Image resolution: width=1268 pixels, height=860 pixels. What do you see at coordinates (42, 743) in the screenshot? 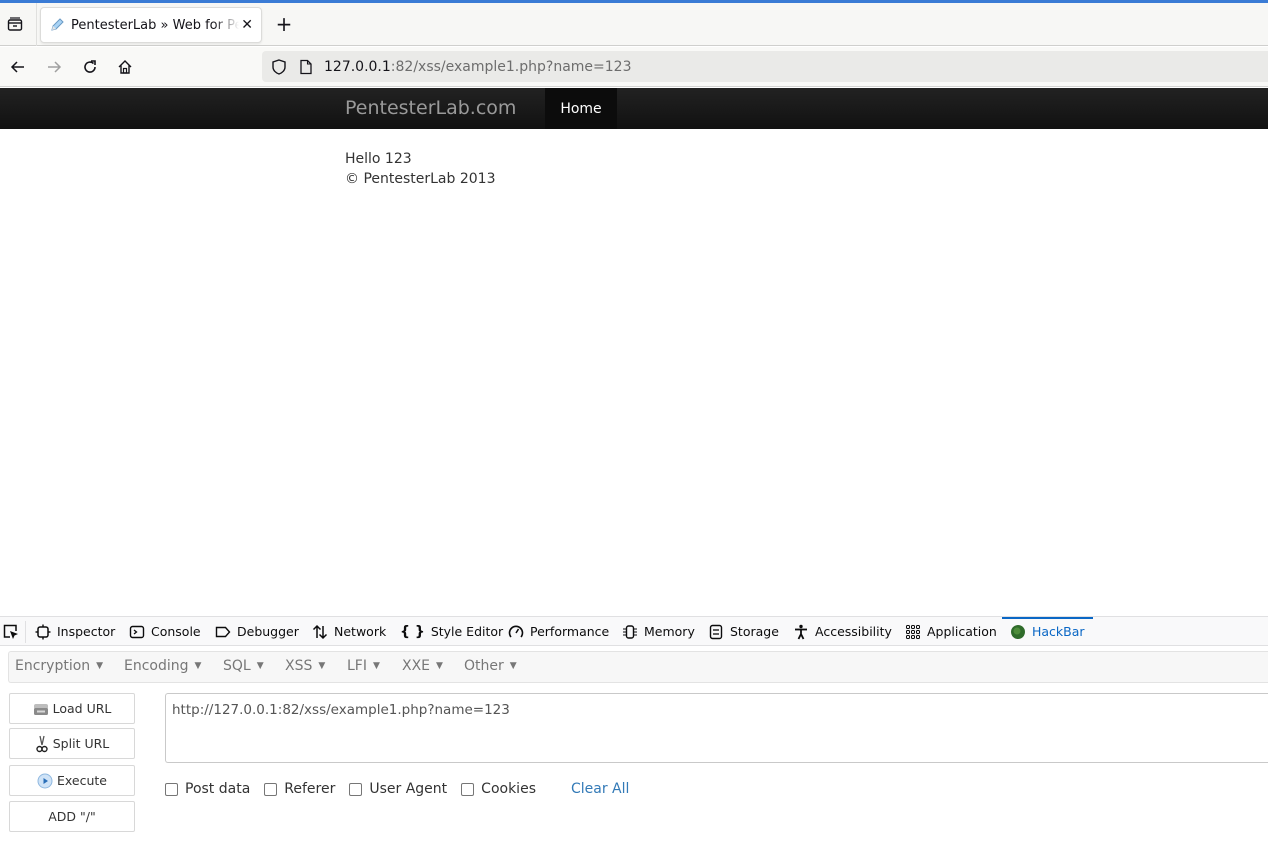
I see `scissors-icon` at bounding box center [42, 743].